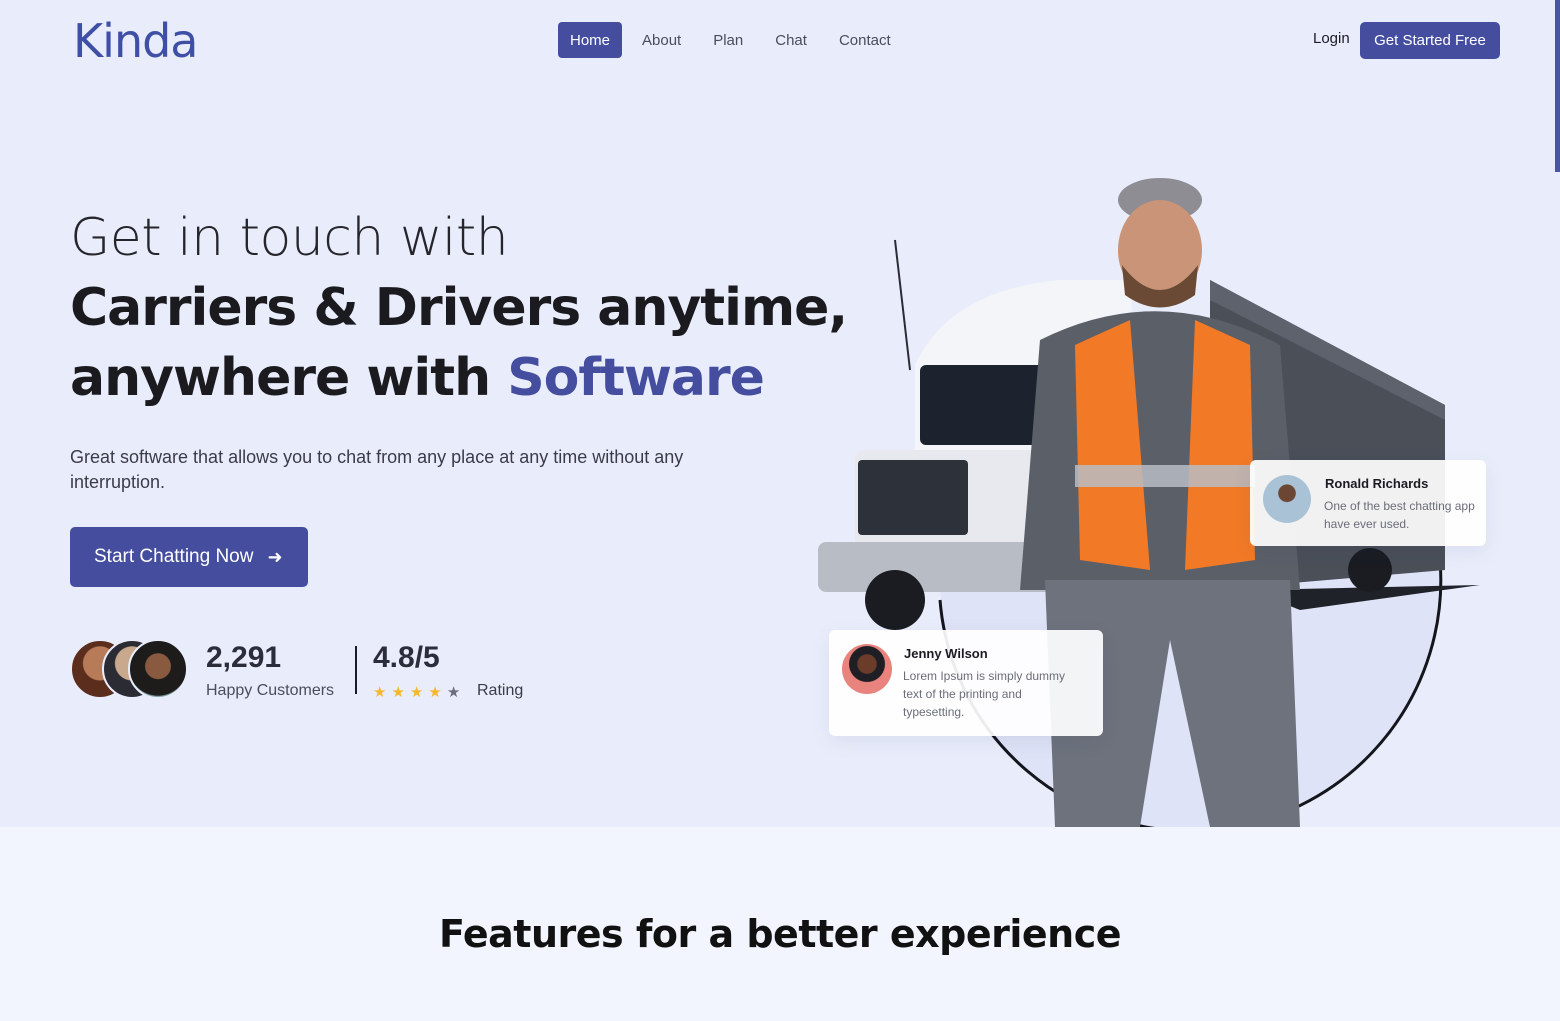  Describe the element at coordinates (946, 653) in the screenshot. I see `testimonial-name: Jenny Wilson` at that location.